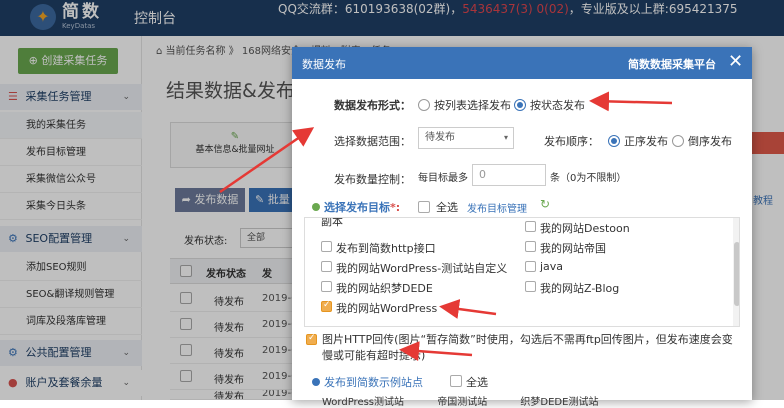 The image size is (784, 408). Describe the element at coordinates (372, 179) in the screenshot. I see `count-label: 发布数量控制：` at that location.